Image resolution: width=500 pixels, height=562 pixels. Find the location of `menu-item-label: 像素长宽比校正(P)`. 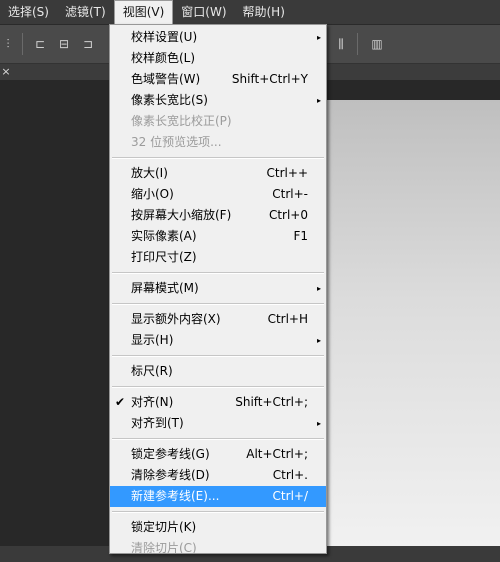

menu-item-label: 像素长宽比校正(P) is located at coordinates (181, 121).